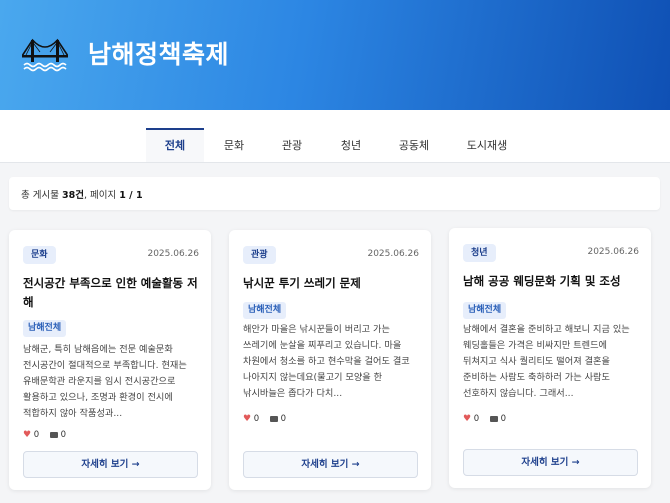 This screenshot has height=503, width=670. What do you see at coordinates (82, 195) in the screenshot?
I see `post-count-text: 총 게시물 38건, 페이지 1 / 1` at bounding box center [82, 195].